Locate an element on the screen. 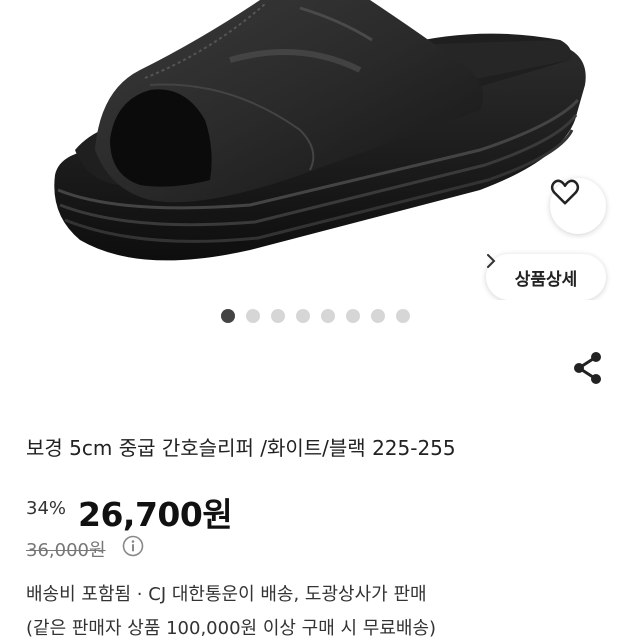 The width and height of the screenshot is (631, 640). chevron-right-icon is located at coordinates (491, 261).